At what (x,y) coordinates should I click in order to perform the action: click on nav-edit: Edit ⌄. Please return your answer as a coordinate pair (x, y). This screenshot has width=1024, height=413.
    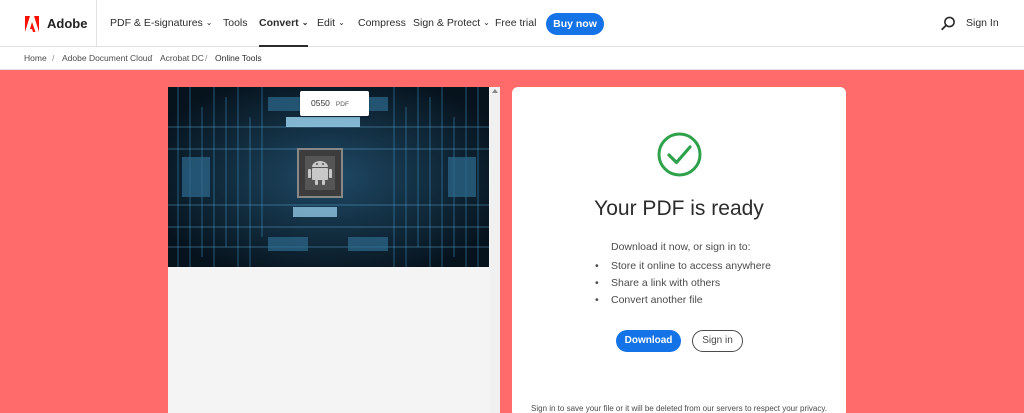
    Looking at the image, I should click on (331, 23).